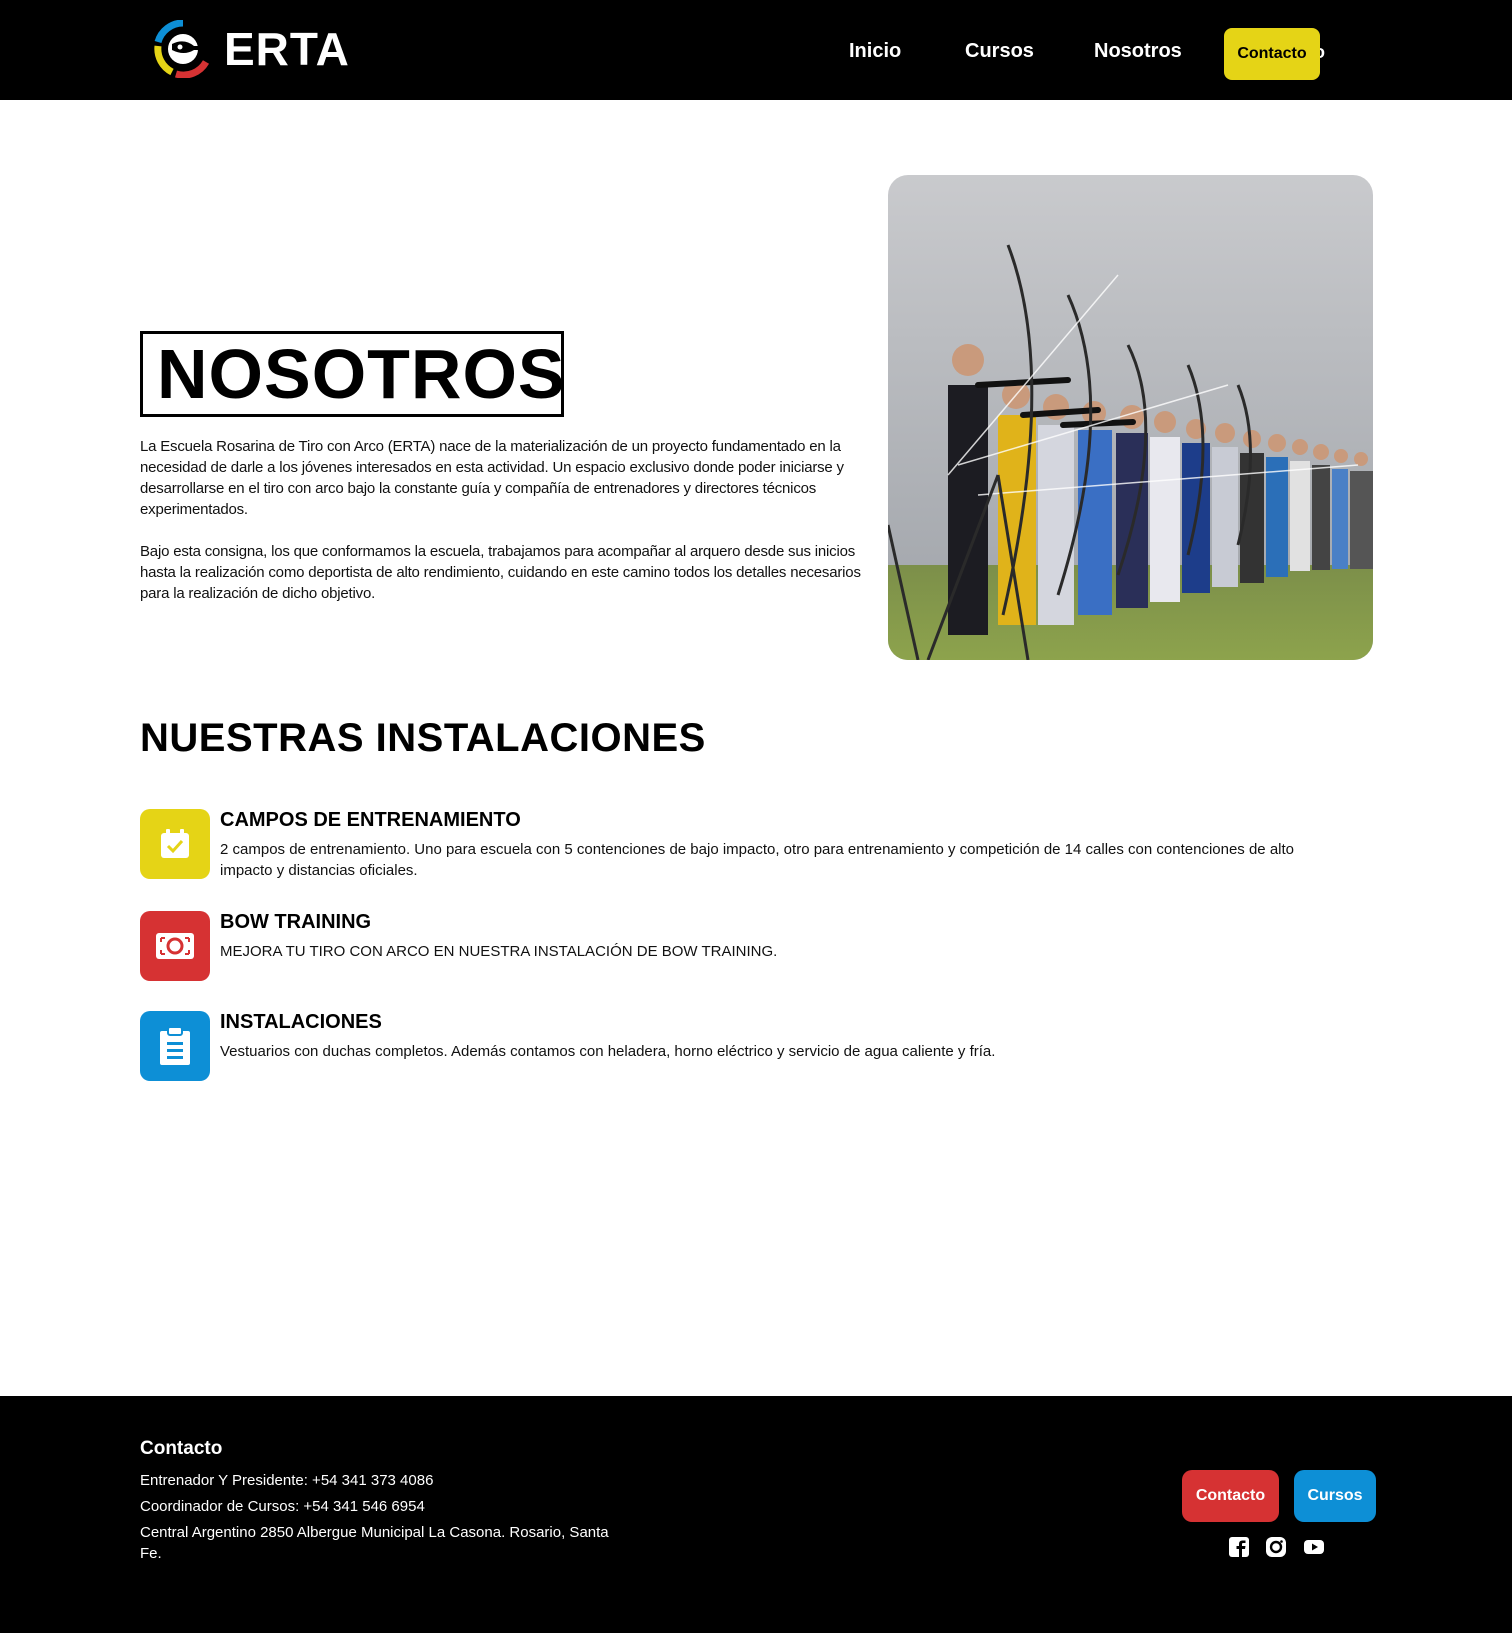  What do you see at coordinates (361, 374) in the screenshot?
I see `page-title: NOSOTROS` at bounding box center [361, 374].